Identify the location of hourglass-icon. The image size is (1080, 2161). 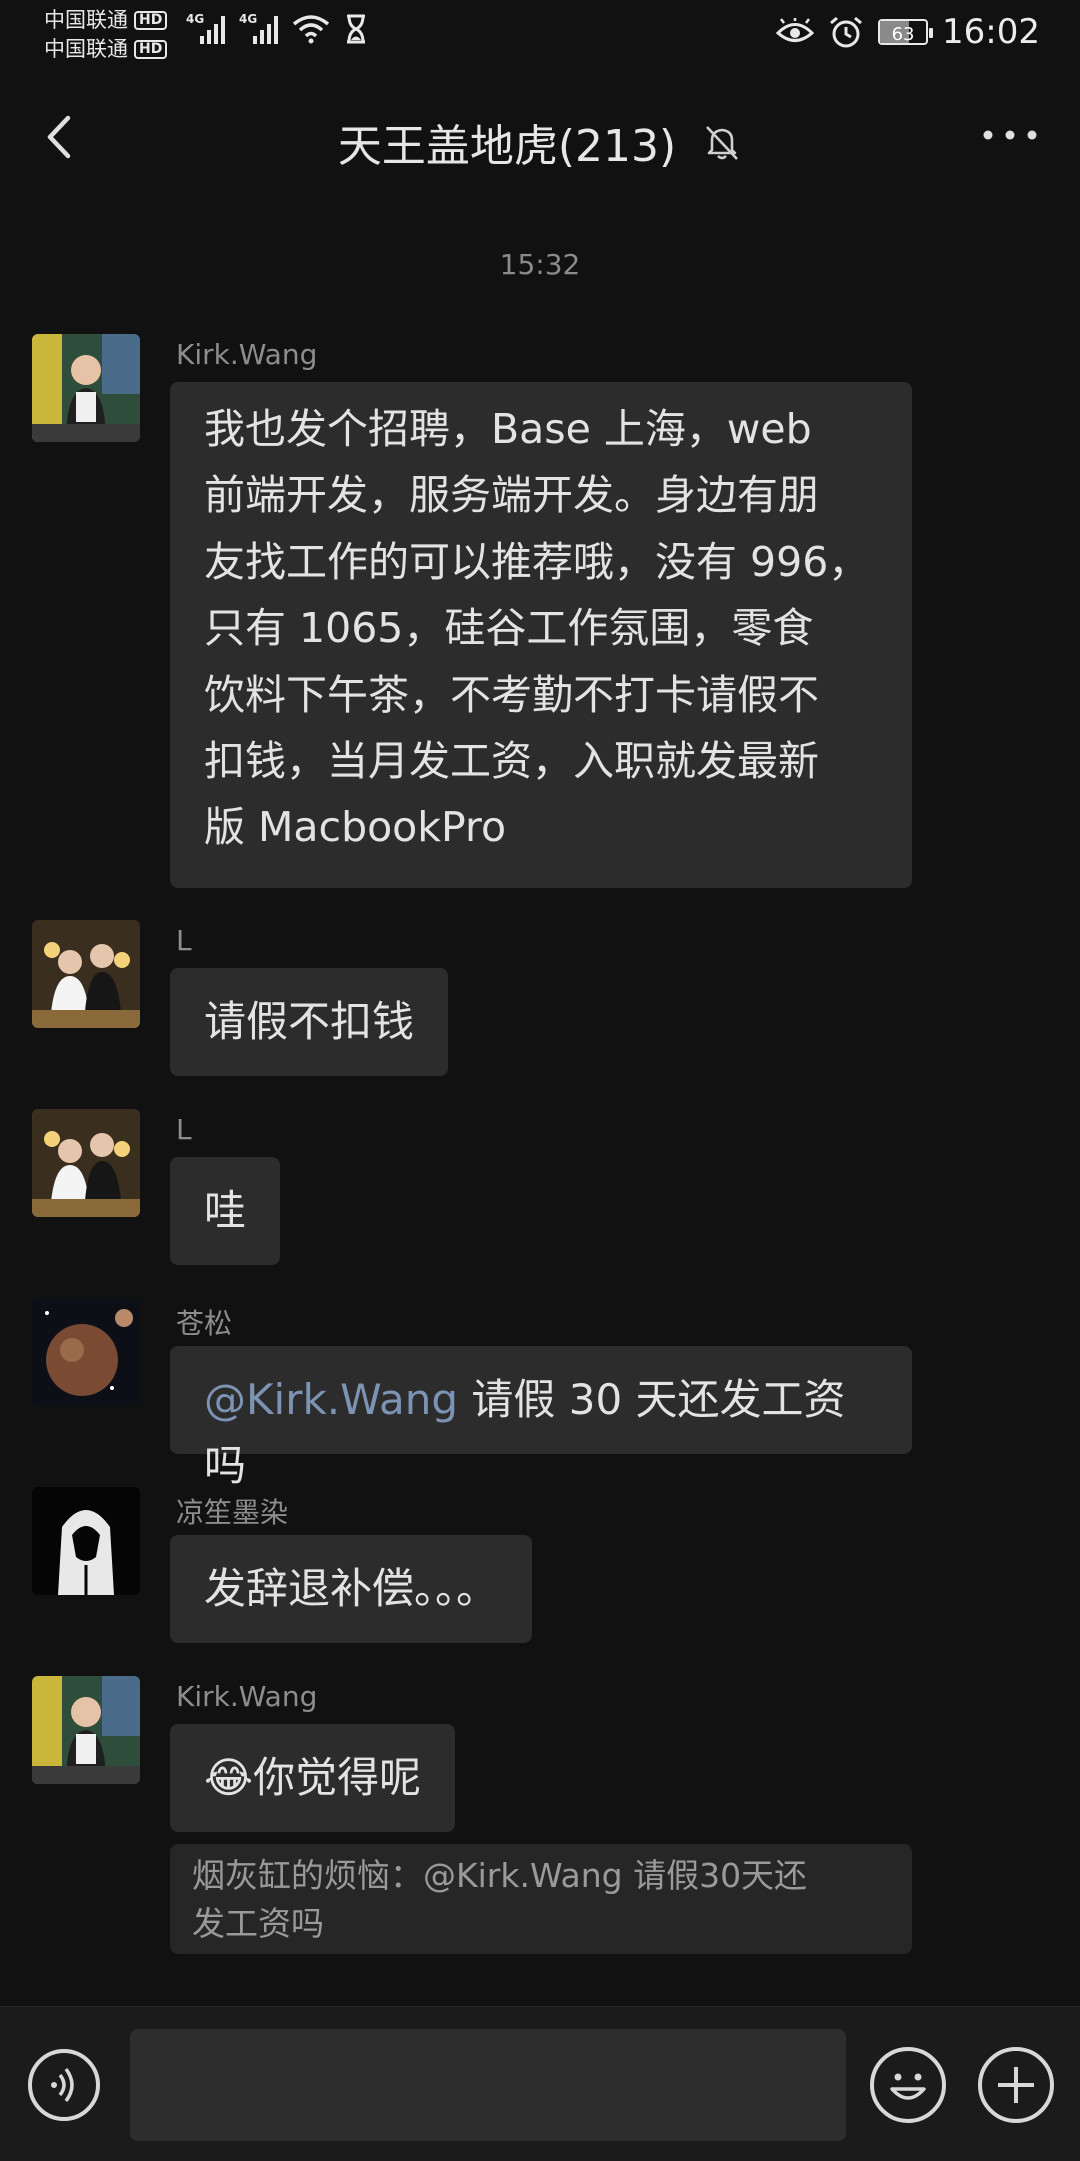
(356, 29).